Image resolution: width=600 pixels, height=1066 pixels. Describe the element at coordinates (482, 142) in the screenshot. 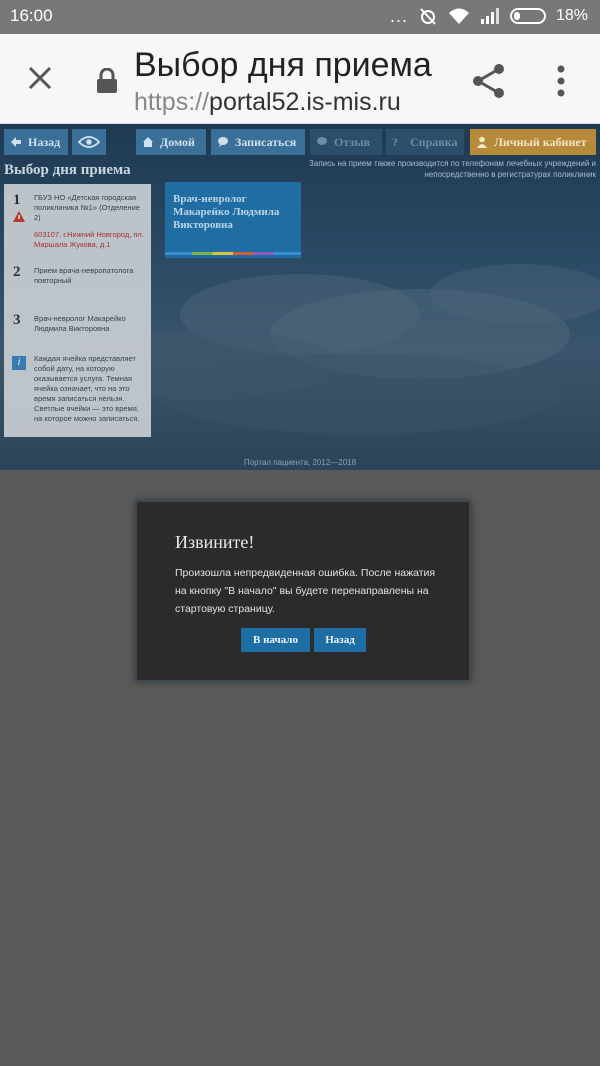

I see `user-icon` at that location.